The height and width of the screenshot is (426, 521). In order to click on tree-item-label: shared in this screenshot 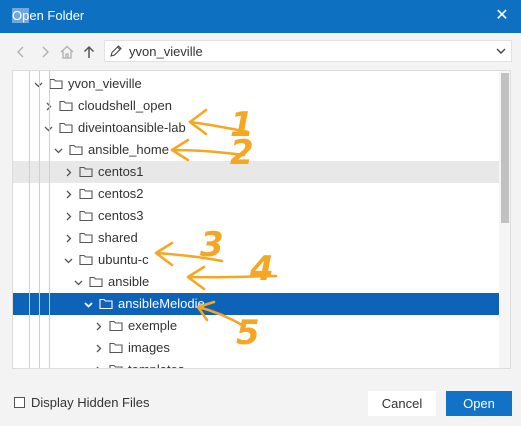, I will do `click(118, 237)`.